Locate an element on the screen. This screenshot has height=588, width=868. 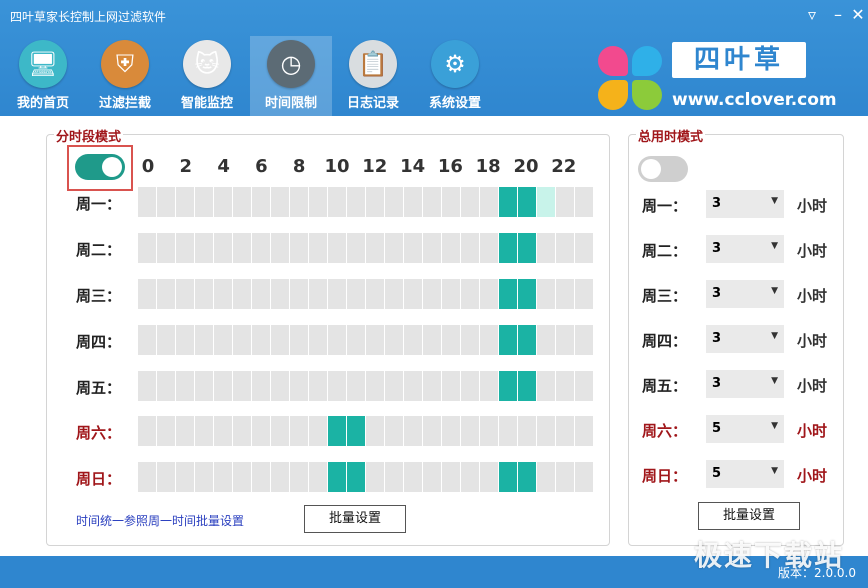
nav-item-1: ⛨ 过滤拦截 is located at coordinates (125, 76).